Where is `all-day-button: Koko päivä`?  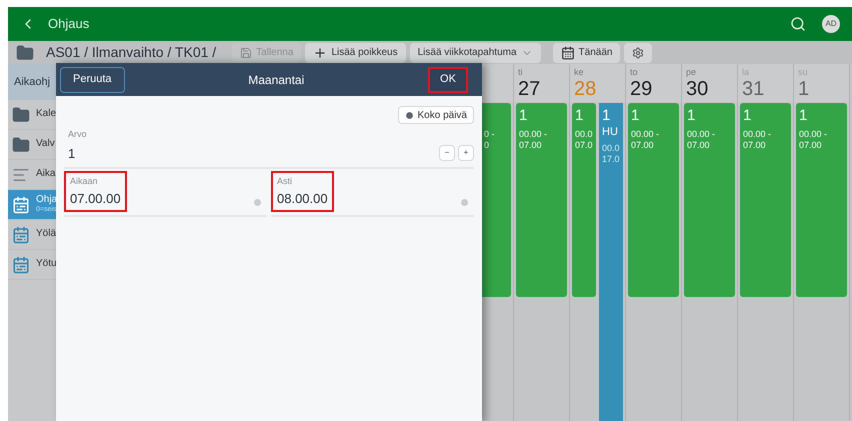
all-day-button: Koko päivä is located at coordinates (436, 115).